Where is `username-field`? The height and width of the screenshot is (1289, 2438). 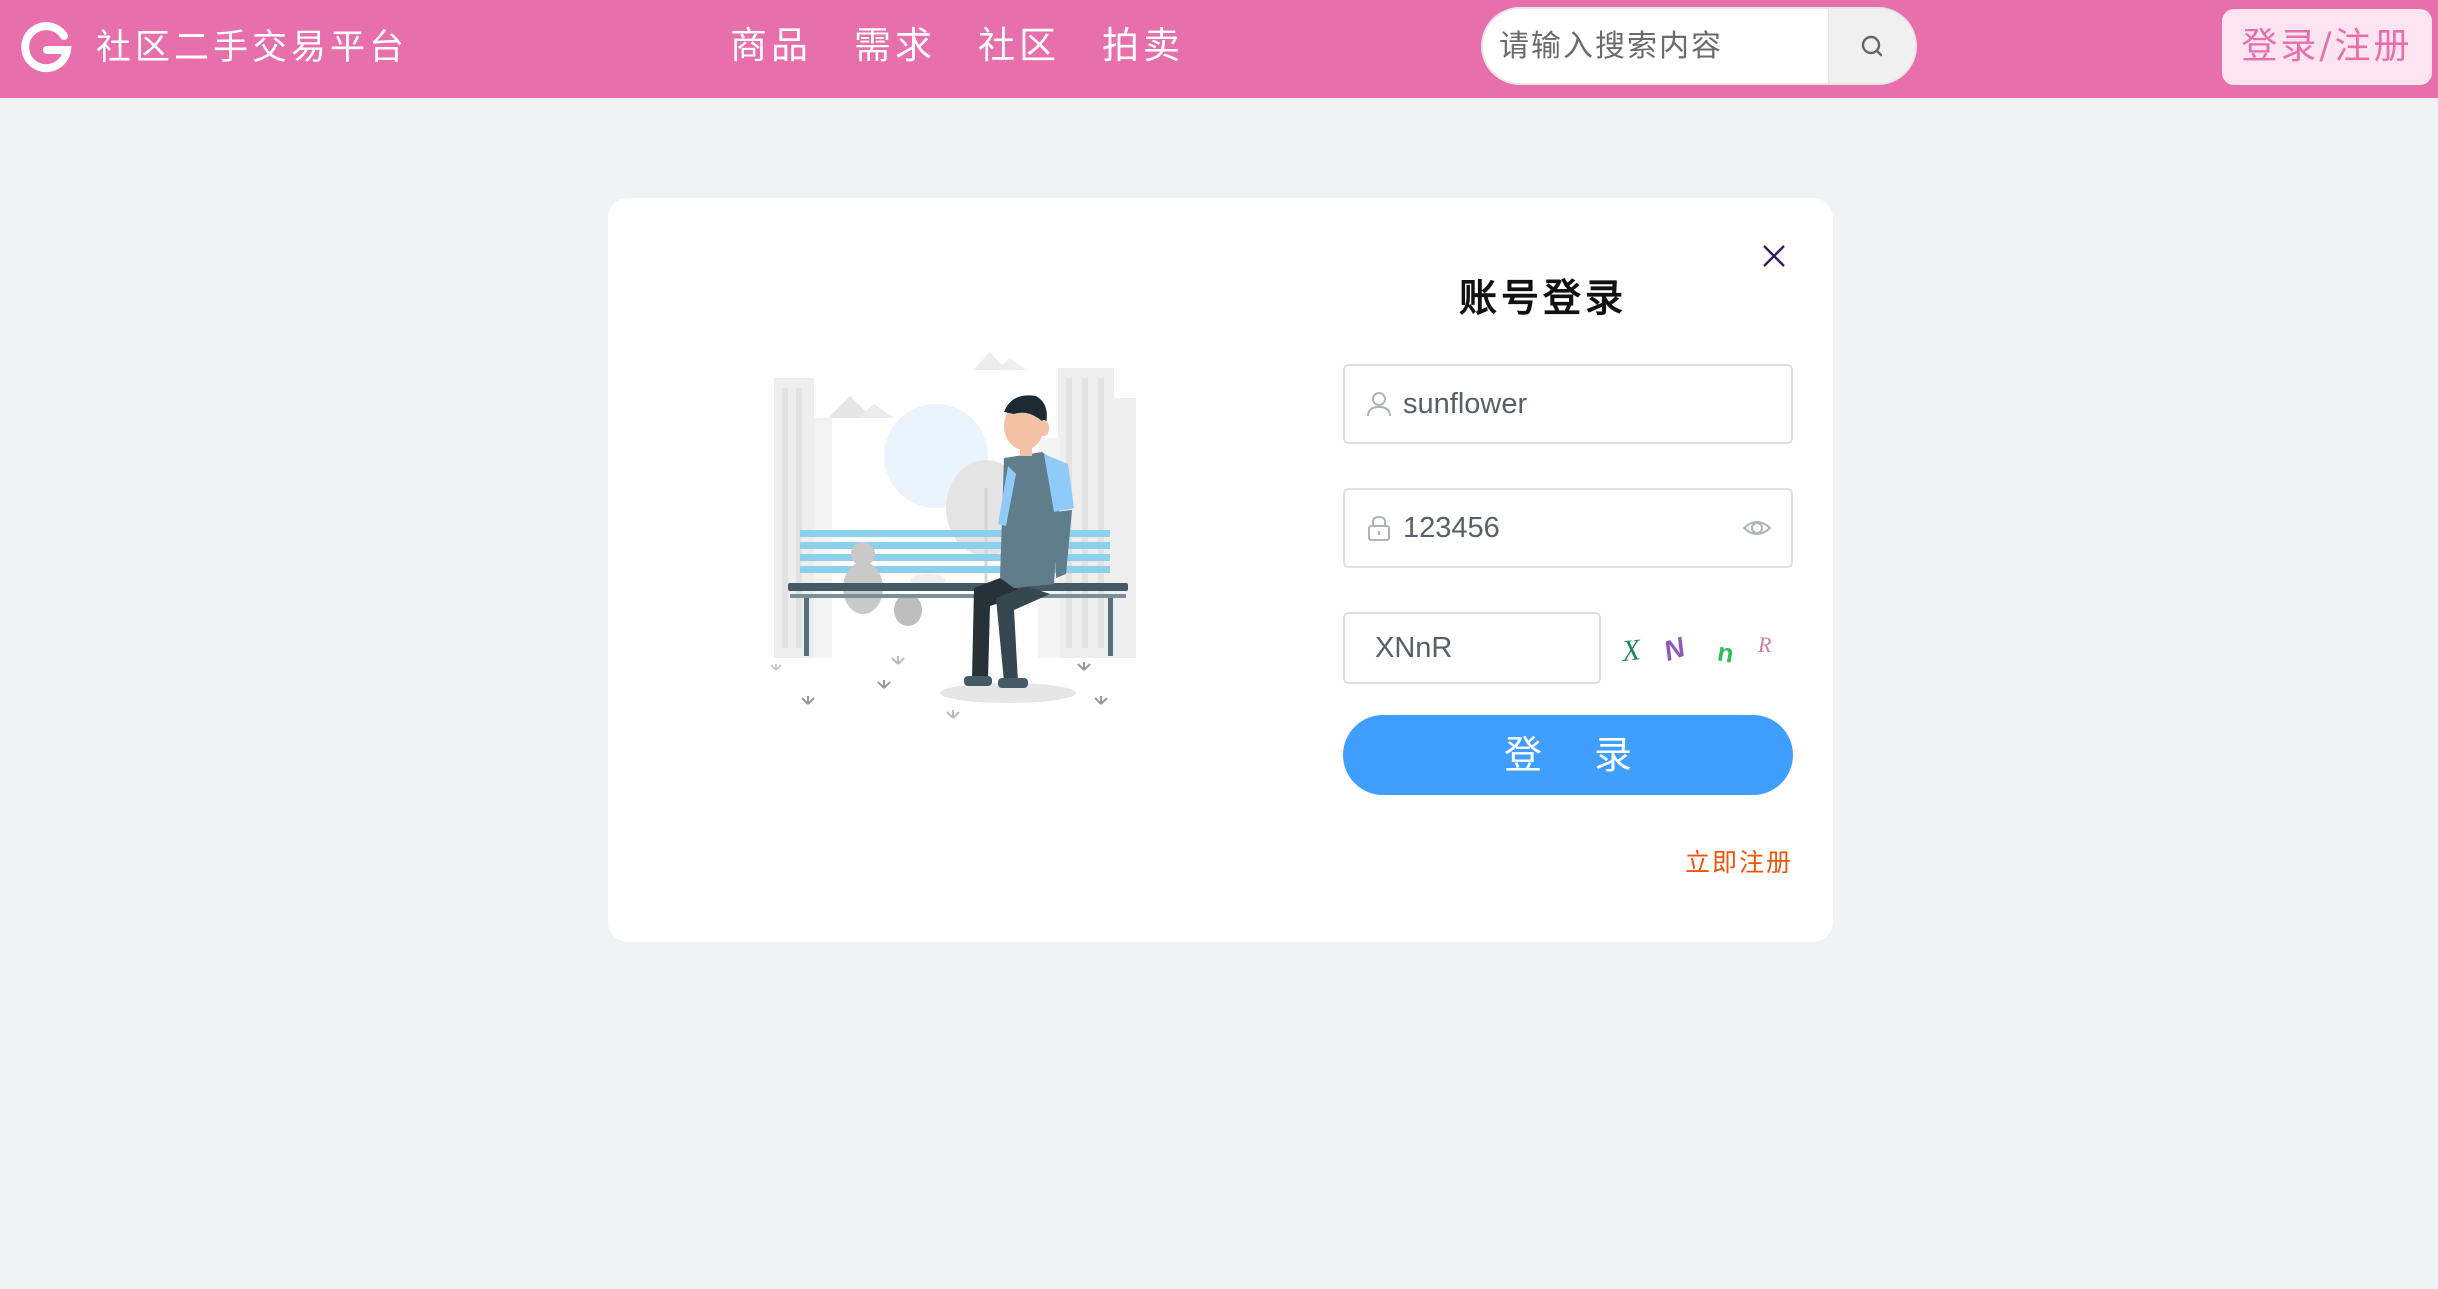 username-field is located at coordinates (1568, 404).